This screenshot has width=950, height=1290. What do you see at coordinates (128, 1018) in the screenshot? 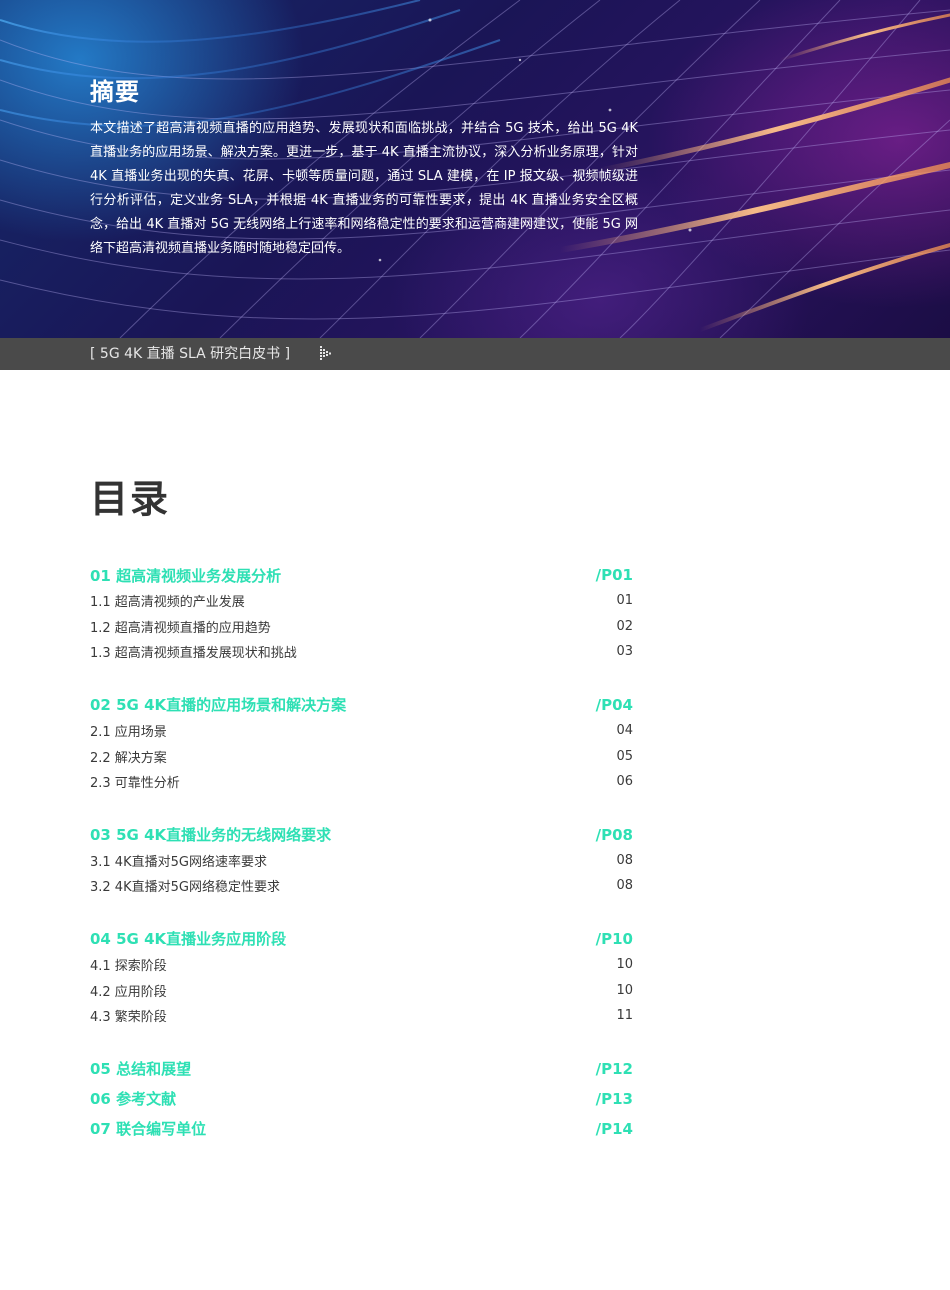
I see `toc-item-title: 4.3 繁荣阶段` at bounding box center [128, 1018].